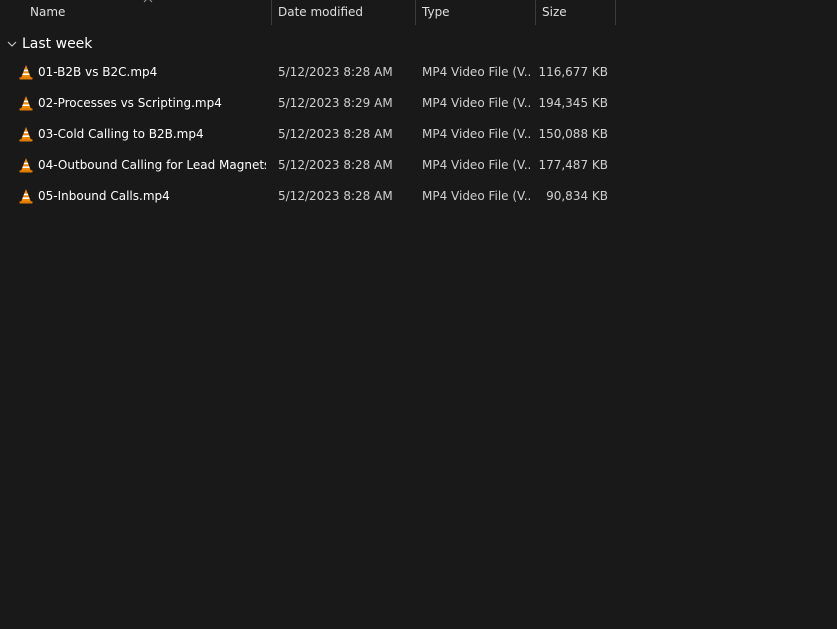 This screenshot has height=629, width=837. I want to click on column-header-date-modified: Date modified, so click(344, 12).